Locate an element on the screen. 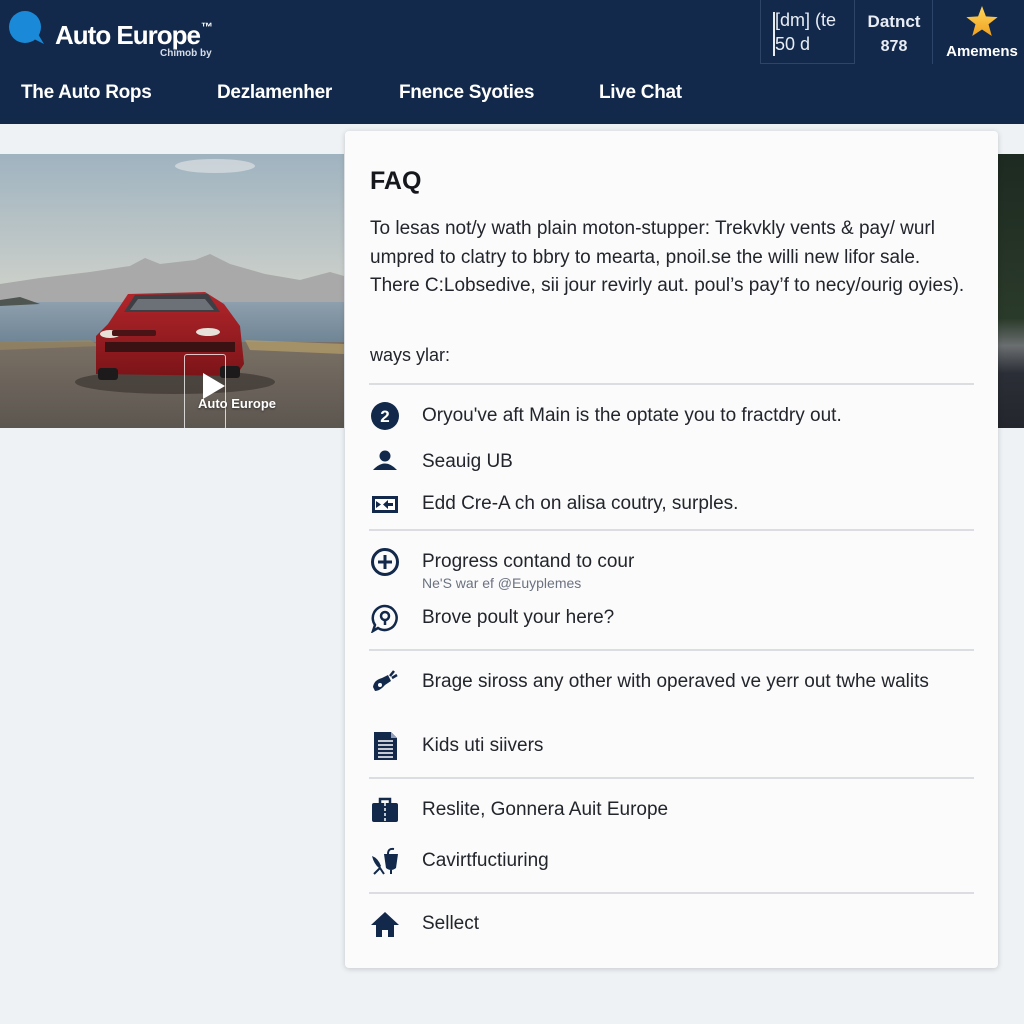 This screenshot has width=1024, height=1024. home-icon is located at coordinates (385, 924).